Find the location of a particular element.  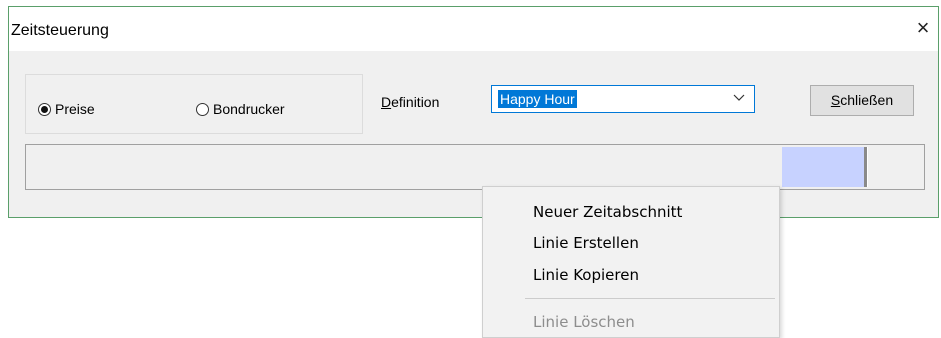

menu-item-linie-erstellen: Linie Erstellen is located at coordinates (586, 243).